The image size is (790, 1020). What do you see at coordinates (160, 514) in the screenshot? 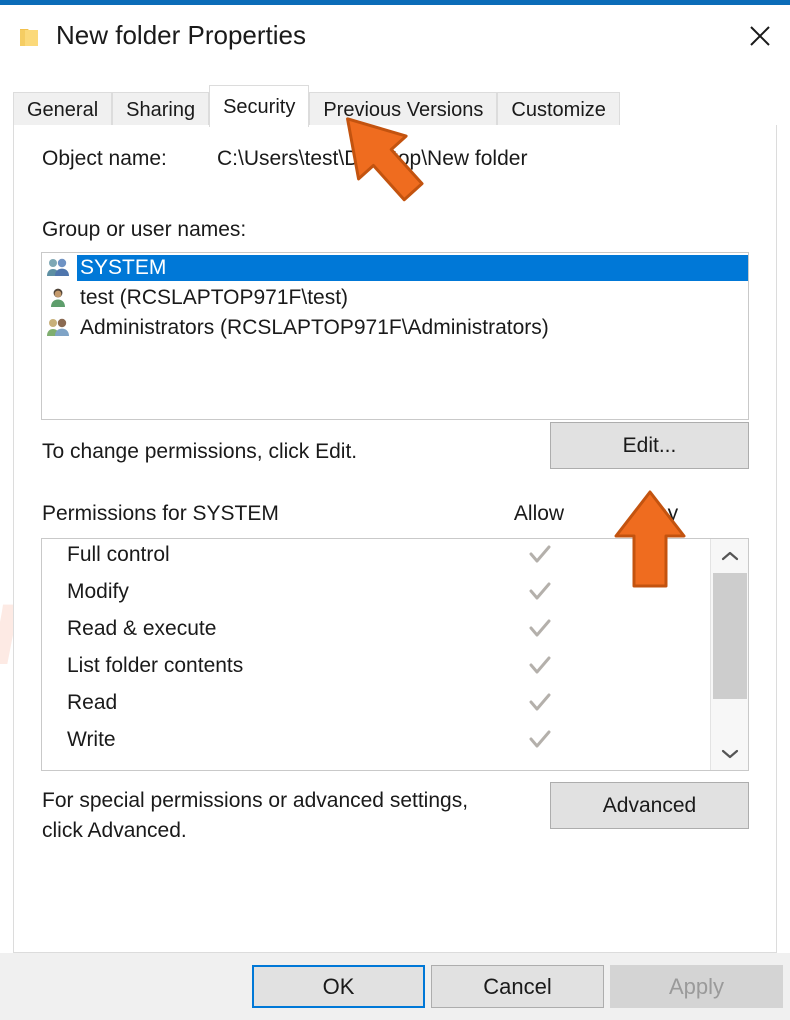
I see `permissions-for-label: Permissions for SYSTEM` at bounding box center [160, 514].